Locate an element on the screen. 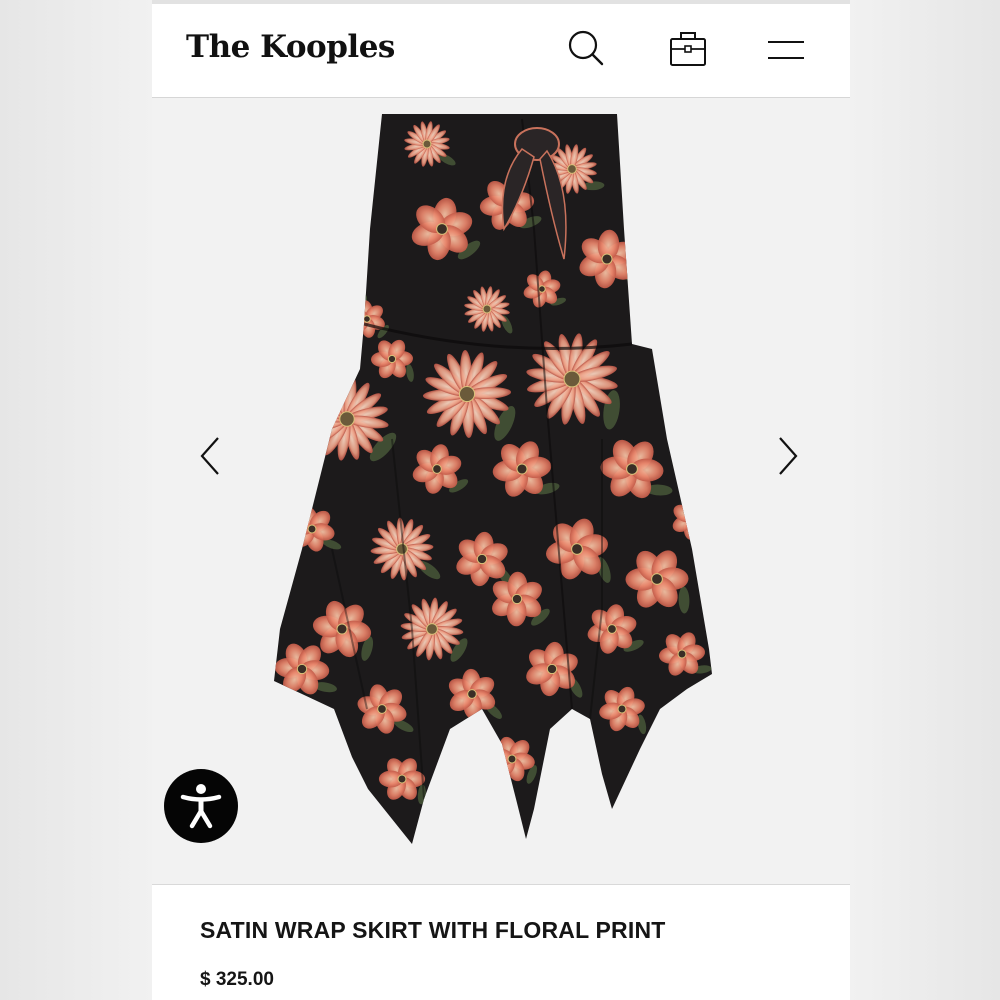 This screenshot has height=1000, width=1000. chevron-left-icon is located at coordinates (209, 456).